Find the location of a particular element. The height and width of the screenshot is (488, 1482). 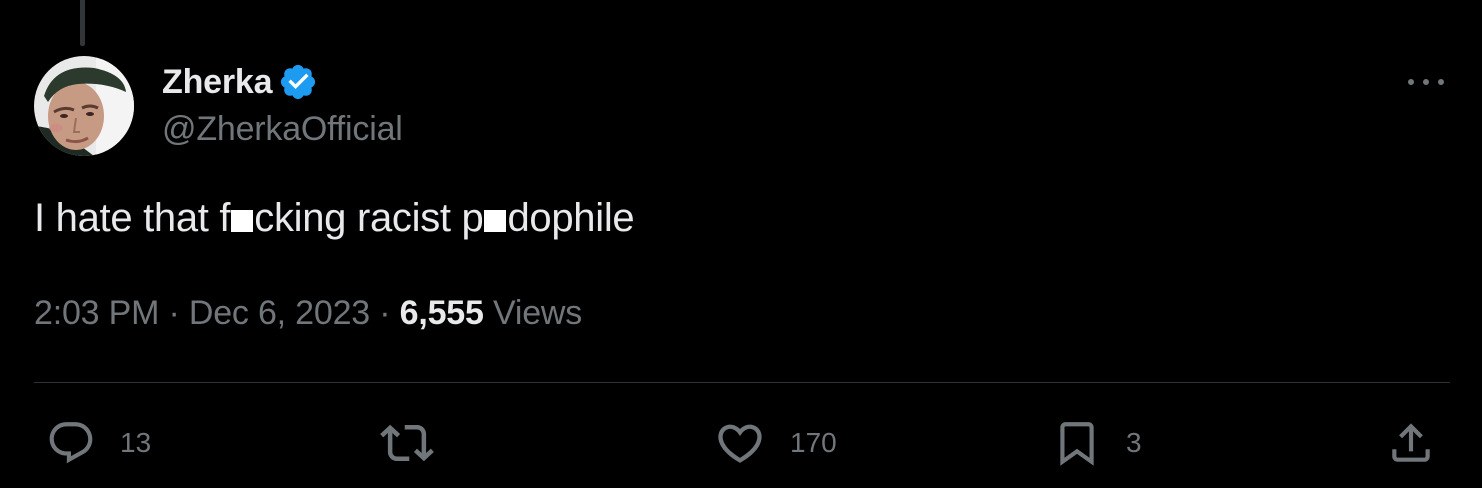

bookmark-button: 3 is located at coordinates (1097, 443).